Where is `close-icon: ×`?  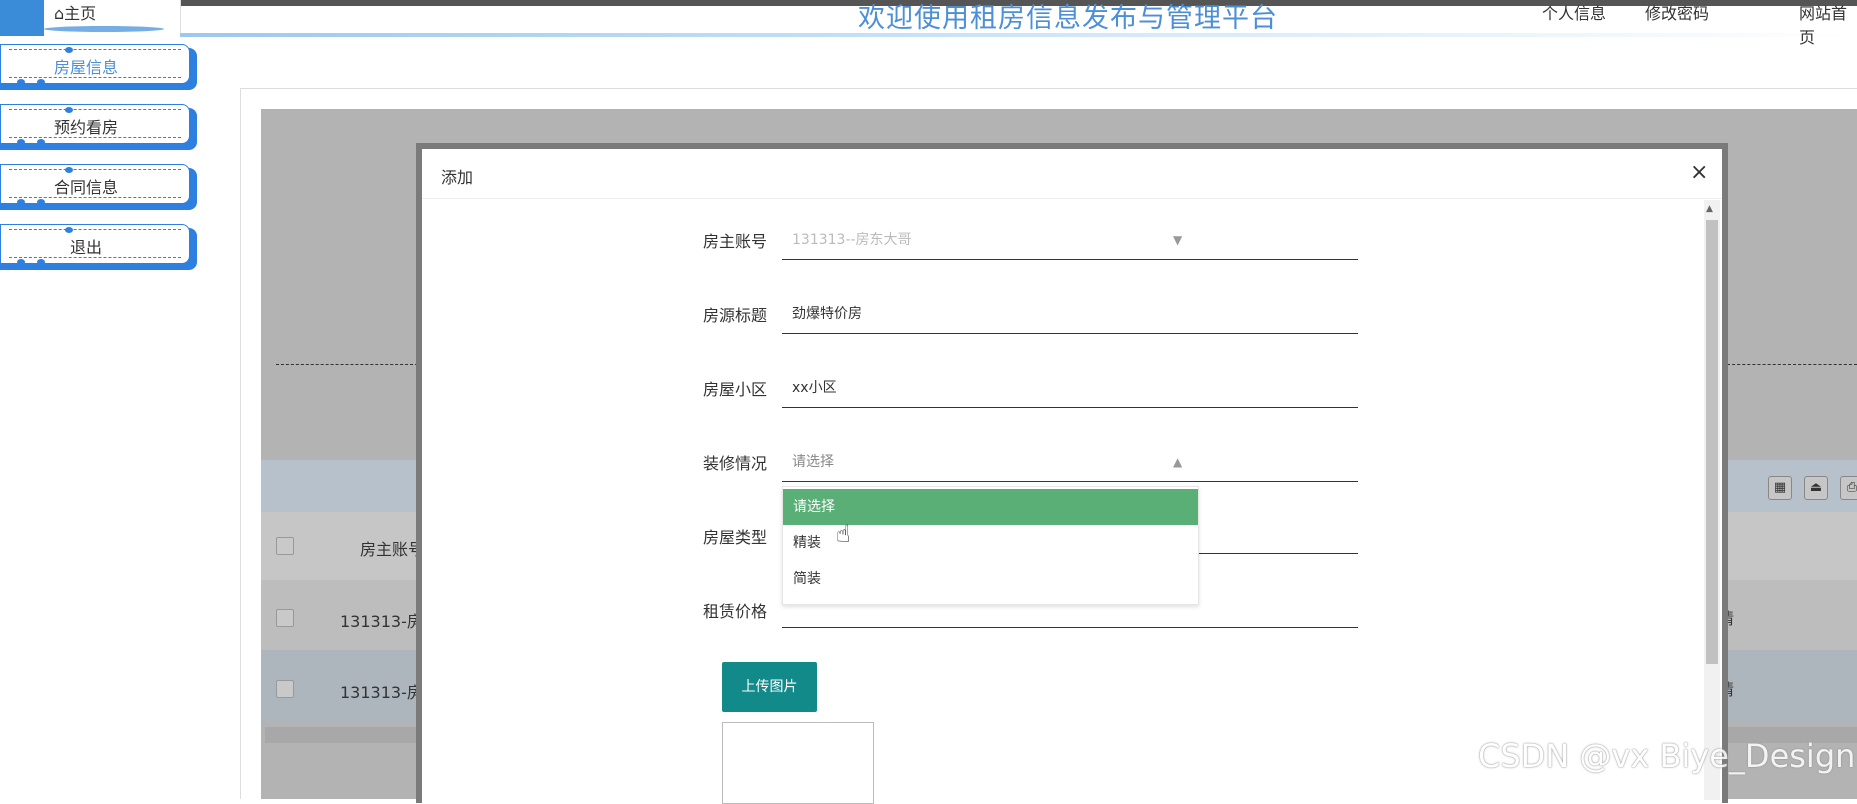 close-icon: × is located at coordinates (1699, 172).